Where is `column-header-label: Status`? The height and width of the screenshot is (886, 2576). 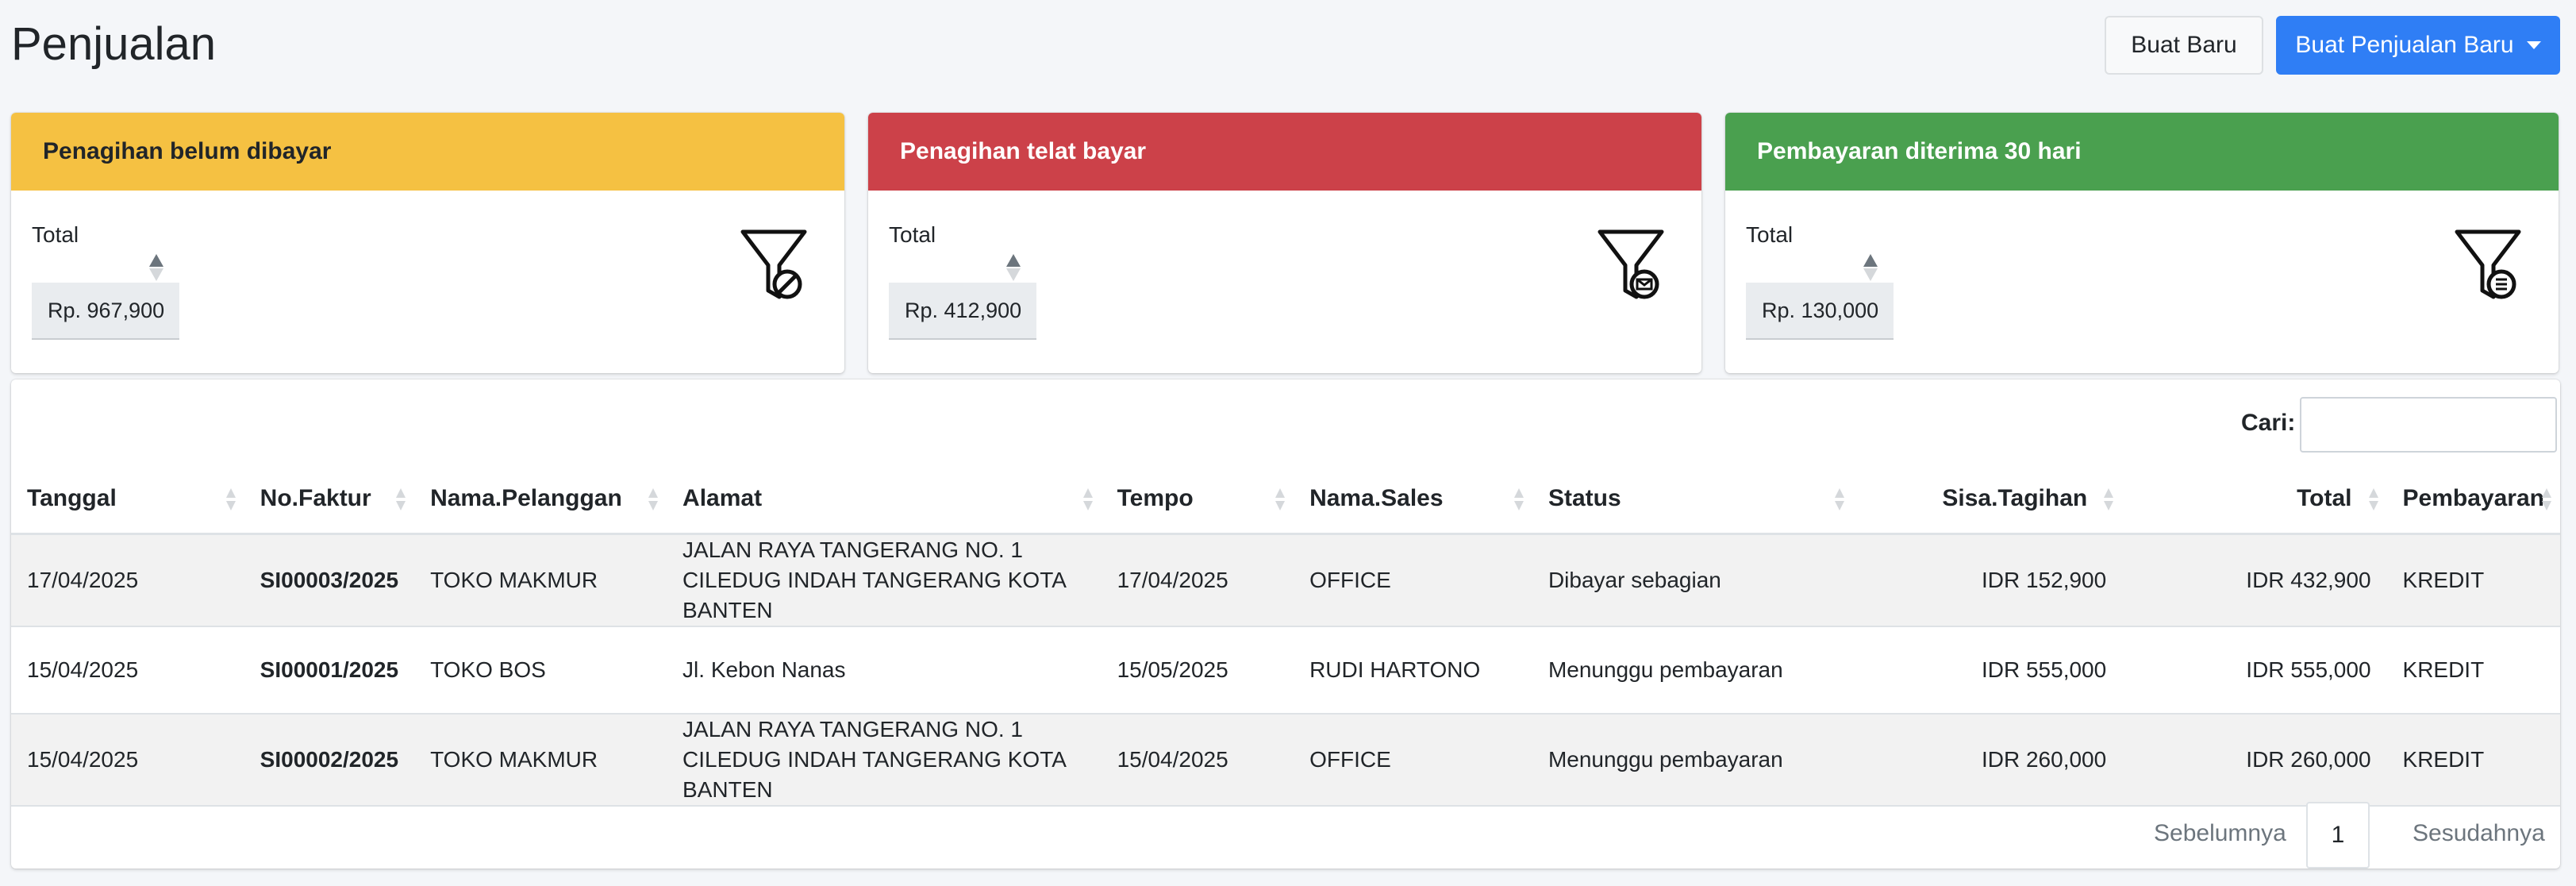 column-header-label: Status is located at coordinates (1584, 498).